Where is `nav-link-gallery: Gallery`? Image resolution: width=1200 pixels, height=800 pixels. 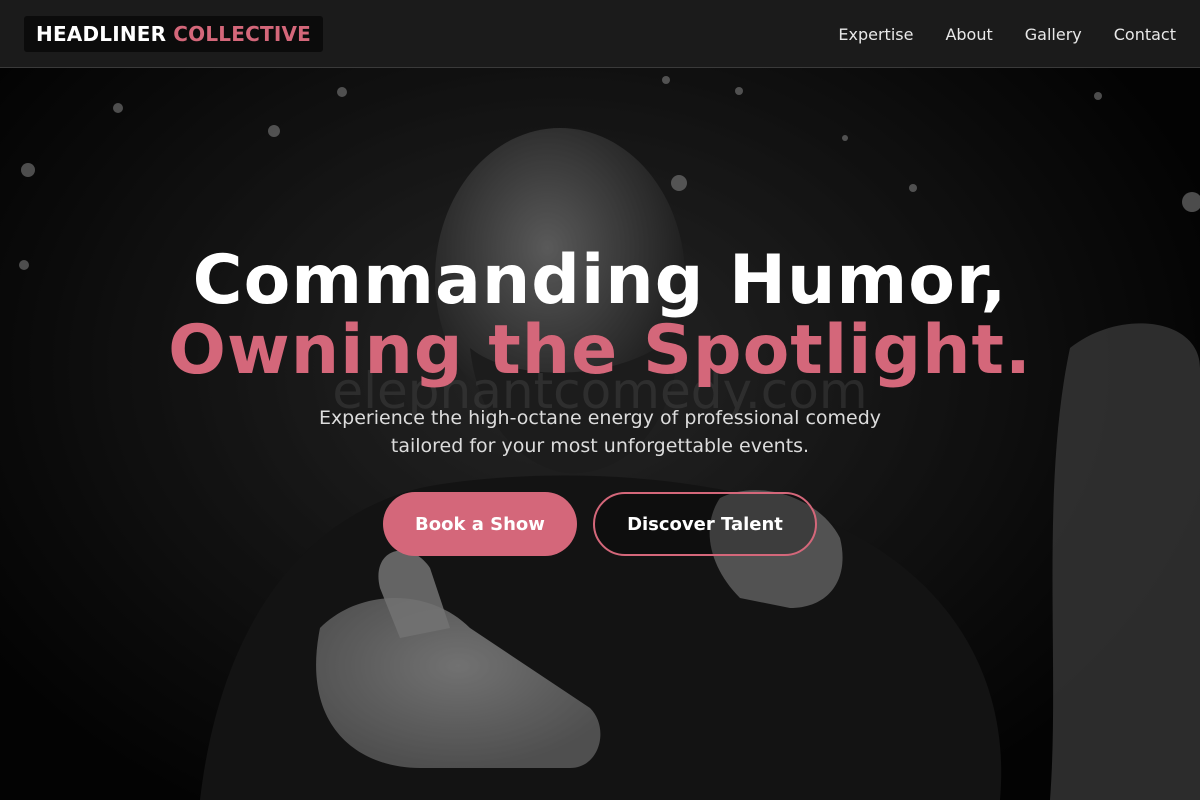 nav-link-gallery: Gallery is located at coordinates (1053, 34).